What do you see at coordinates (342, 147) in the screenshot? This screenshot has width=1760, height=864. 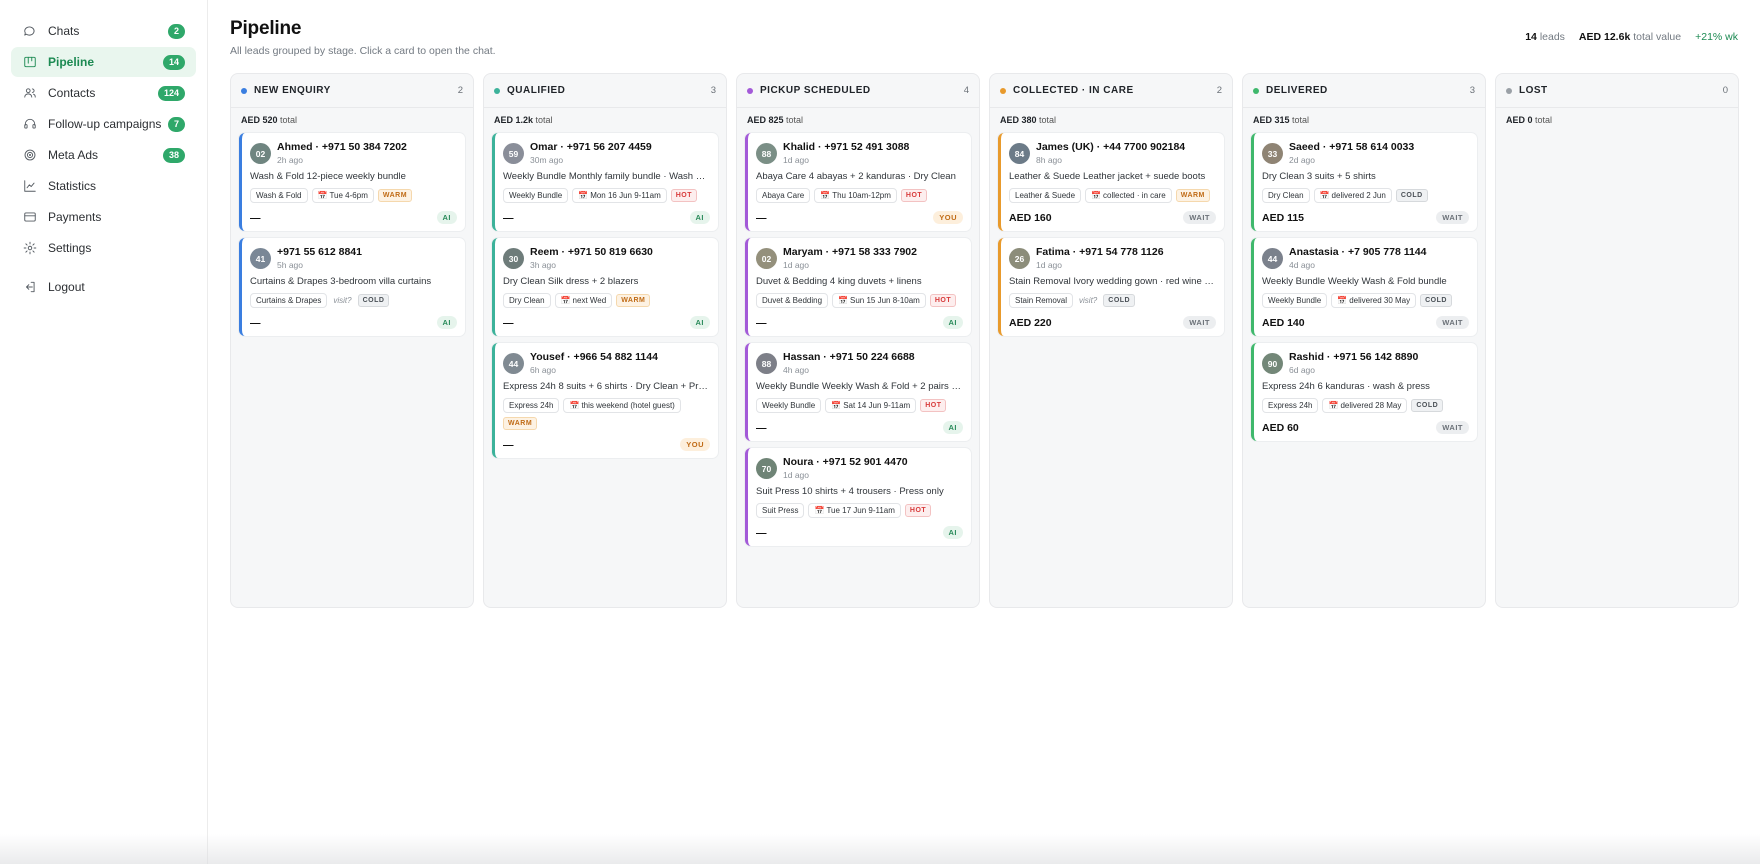 I see `lead-name: Ahmed · +971 50 384 7202` at bounding box center [342, 147].